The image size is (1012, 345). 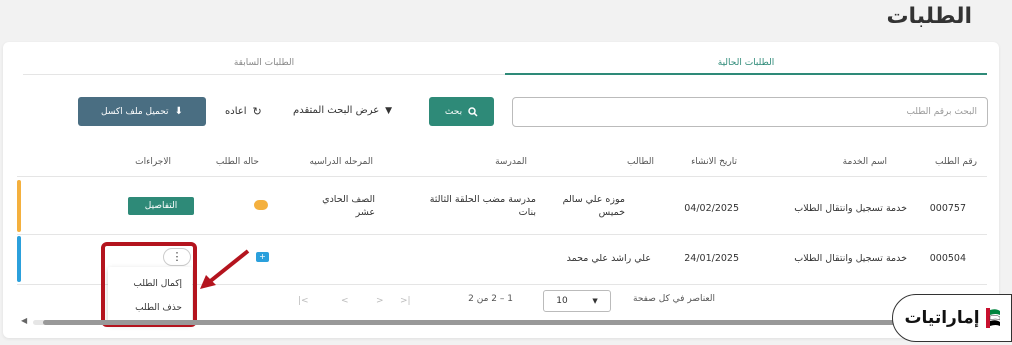 I want to click on status-info-icon: +, so click(x=262, y=257).